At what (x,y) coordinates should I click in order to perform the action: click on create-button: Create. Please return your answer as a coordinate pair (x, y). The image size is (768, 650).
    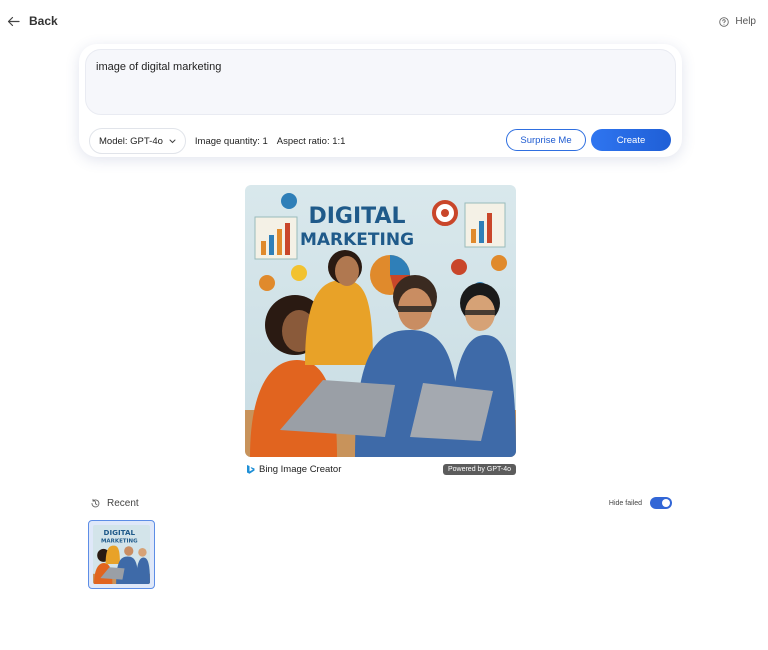
    Looking at the image, I should click on (631, 140).